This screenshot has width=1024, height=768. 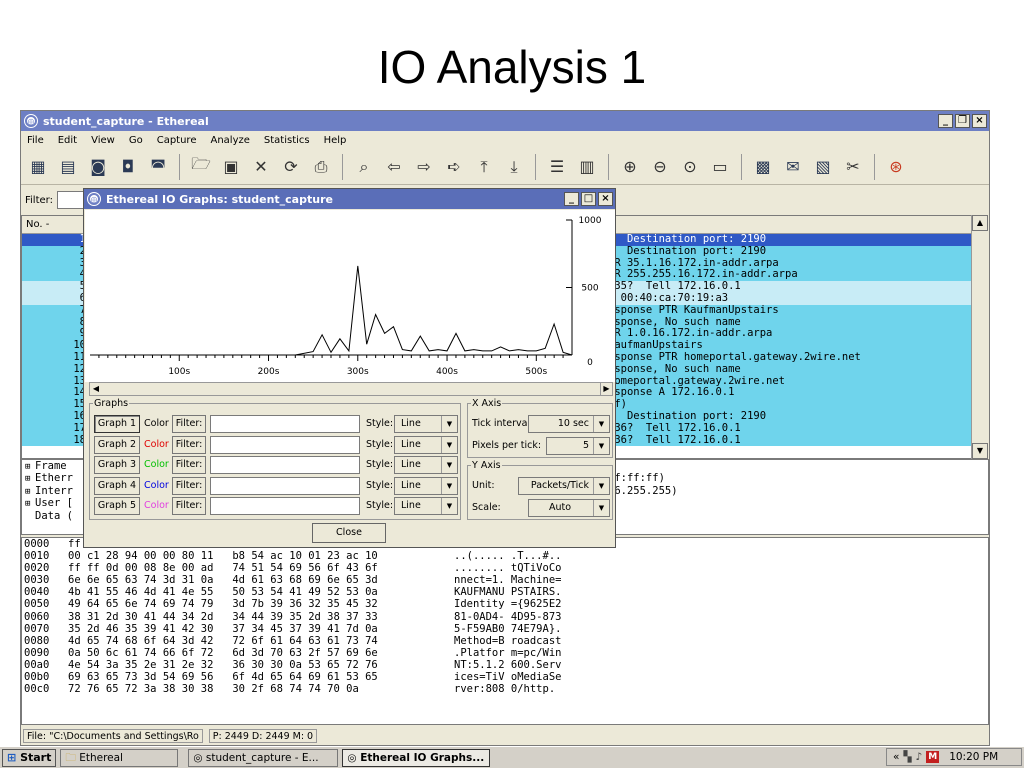 I want to click on unit-select: Packets/Tick ▼, so click(x=564, y=486).